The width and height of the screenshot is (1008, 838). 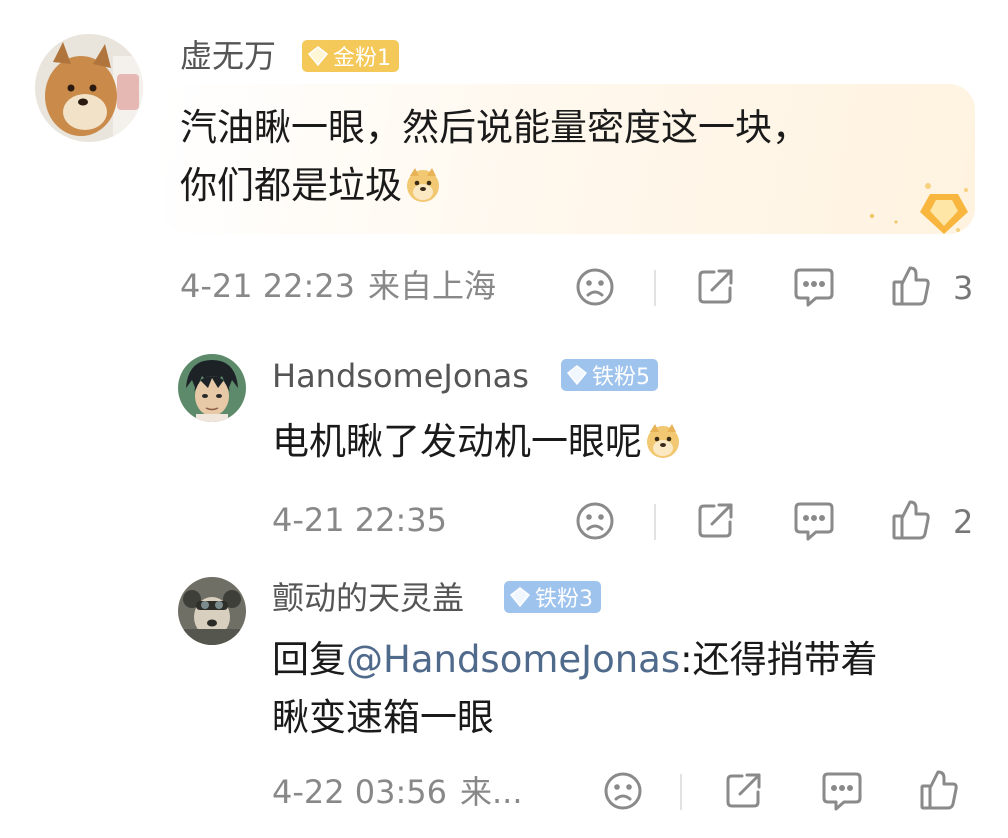 What do you see at coordinates (477, 442) in the screenshot?
I see `comment-text-line: 电机瞅了发动机一眼呢` at bounding box center [477, 442].